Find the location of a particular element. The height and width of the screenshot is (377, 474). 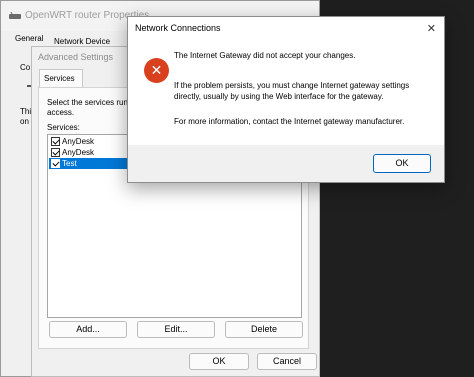

dialog-ok-button: OK is located at coordinates (402, 163).